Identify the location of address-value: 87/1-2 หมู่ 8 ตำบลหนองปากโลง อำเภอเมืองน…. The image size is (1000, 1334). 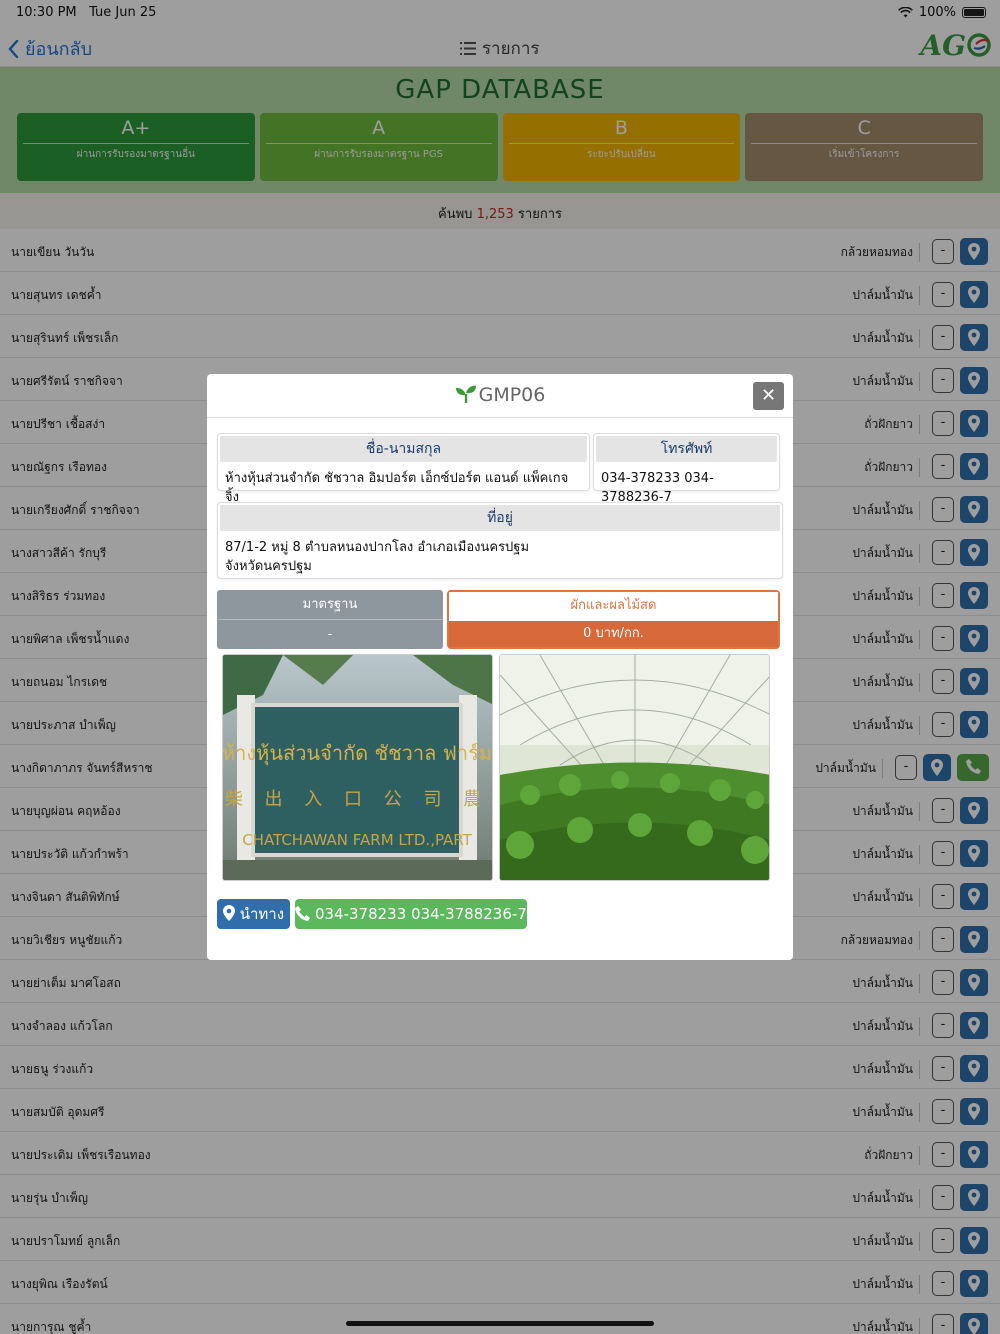
(500, 557).